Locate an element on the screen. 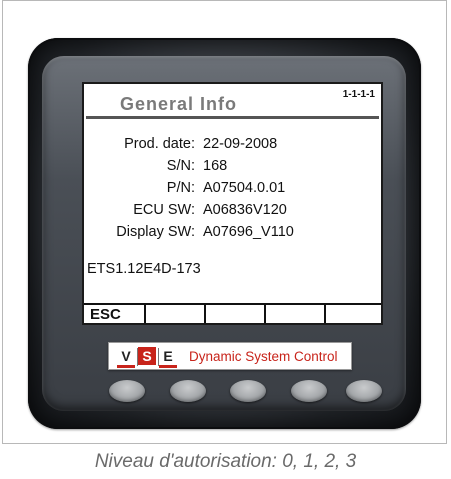  brand-name: Dynamic System Control is located at coordinates (263, 356).